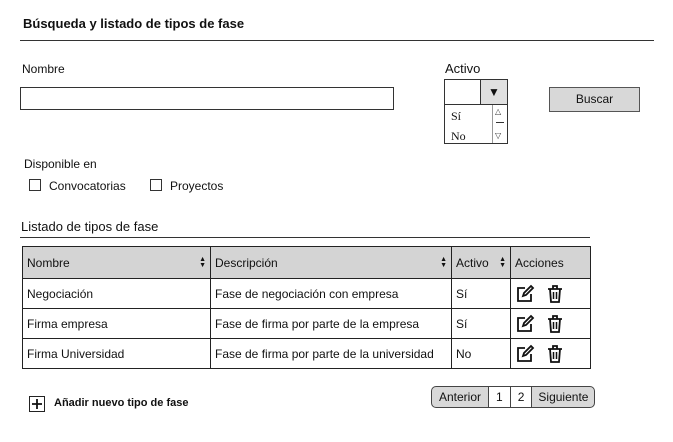  What do you see at coordinates (463, 92) in the screenshot?
I see `activo-selected-value` at bounding box center [463, 92].